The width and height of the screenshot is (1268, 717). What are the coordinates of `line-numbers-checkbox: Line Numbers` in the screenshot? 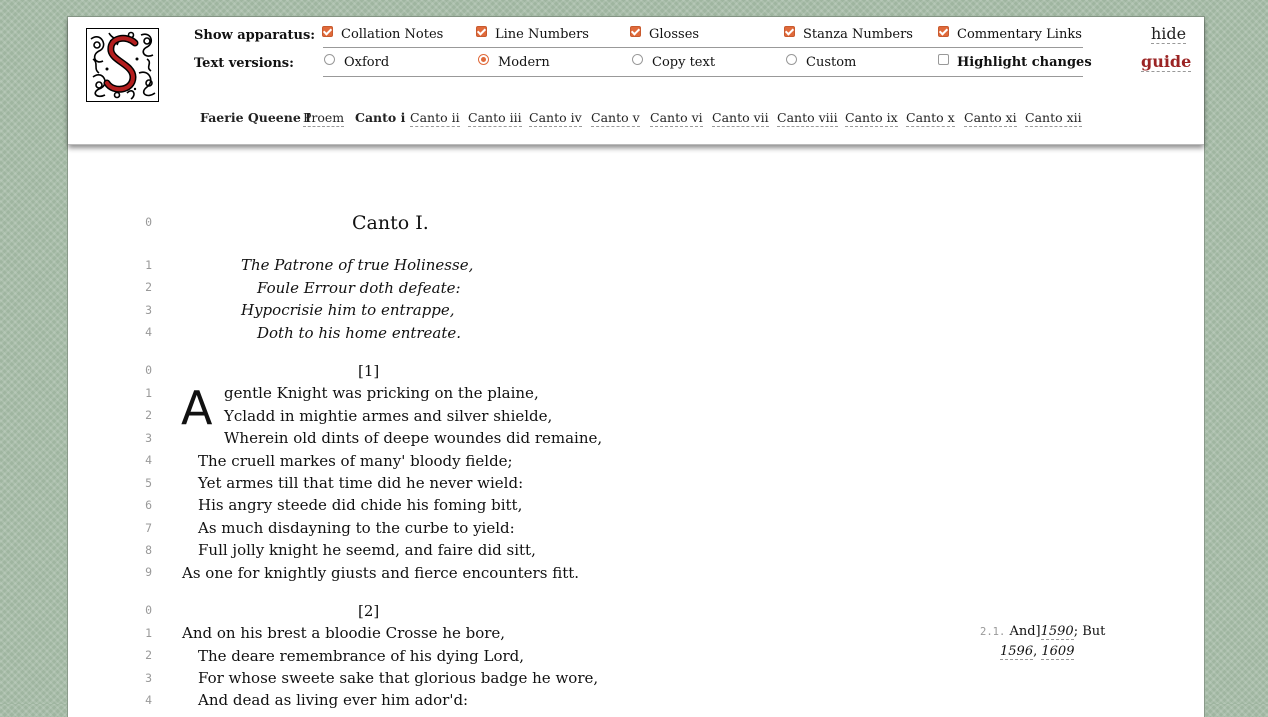 It's located at (532, 34).